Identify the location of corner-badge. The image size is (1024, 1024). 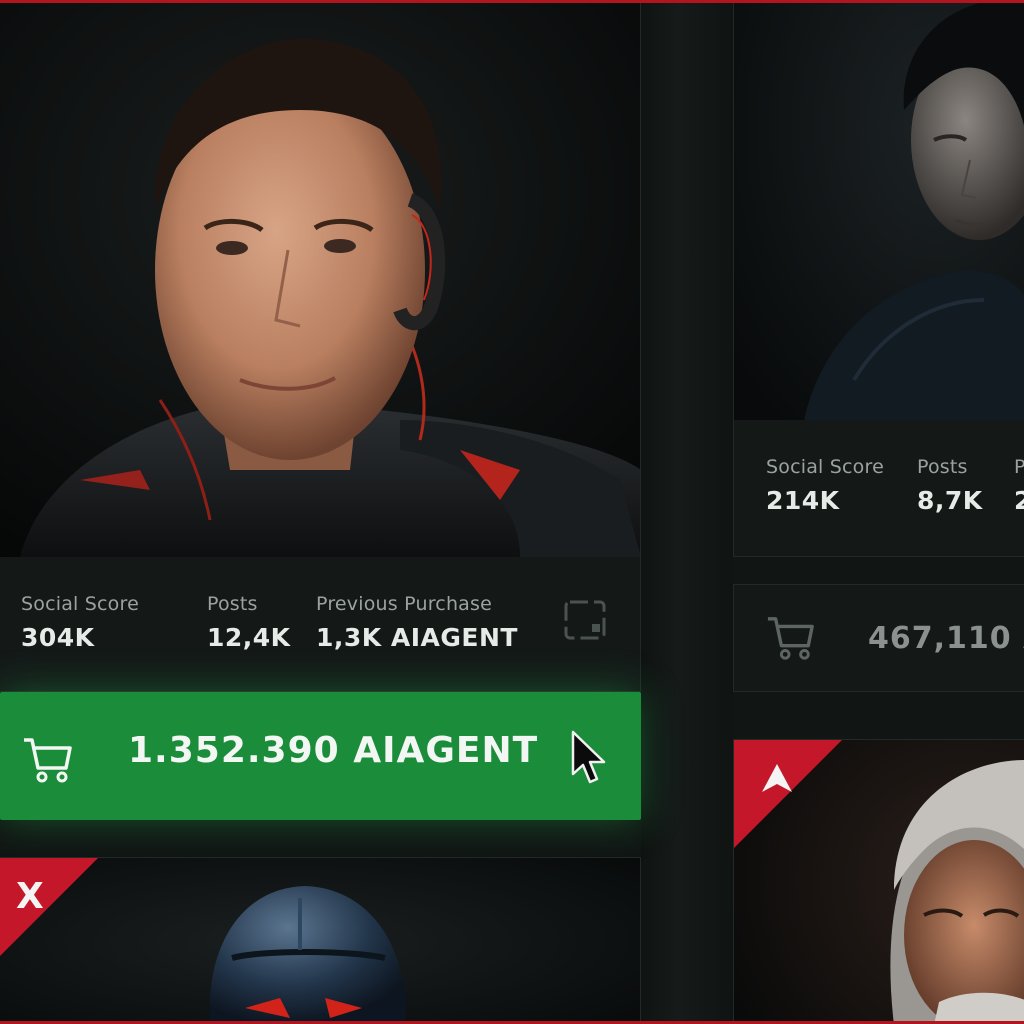
(49, 907).